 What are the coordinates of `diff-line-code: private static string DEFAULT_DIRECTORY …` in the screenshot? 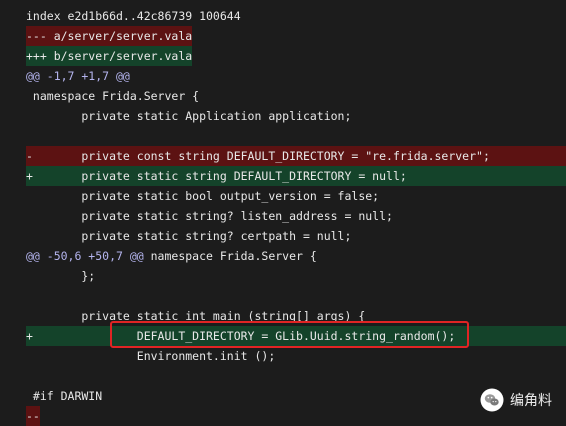 It's located at (216, 176).